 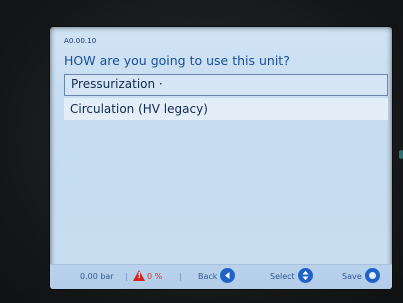 I want to click on save-button: Save, so click(x=361, y=277).